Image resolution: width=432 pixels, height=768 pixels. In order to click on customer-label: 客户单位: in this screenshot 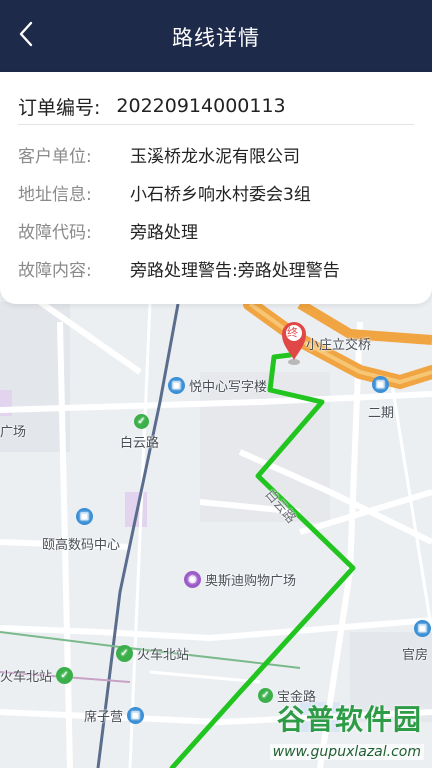, I will do `click(55, 156)`.